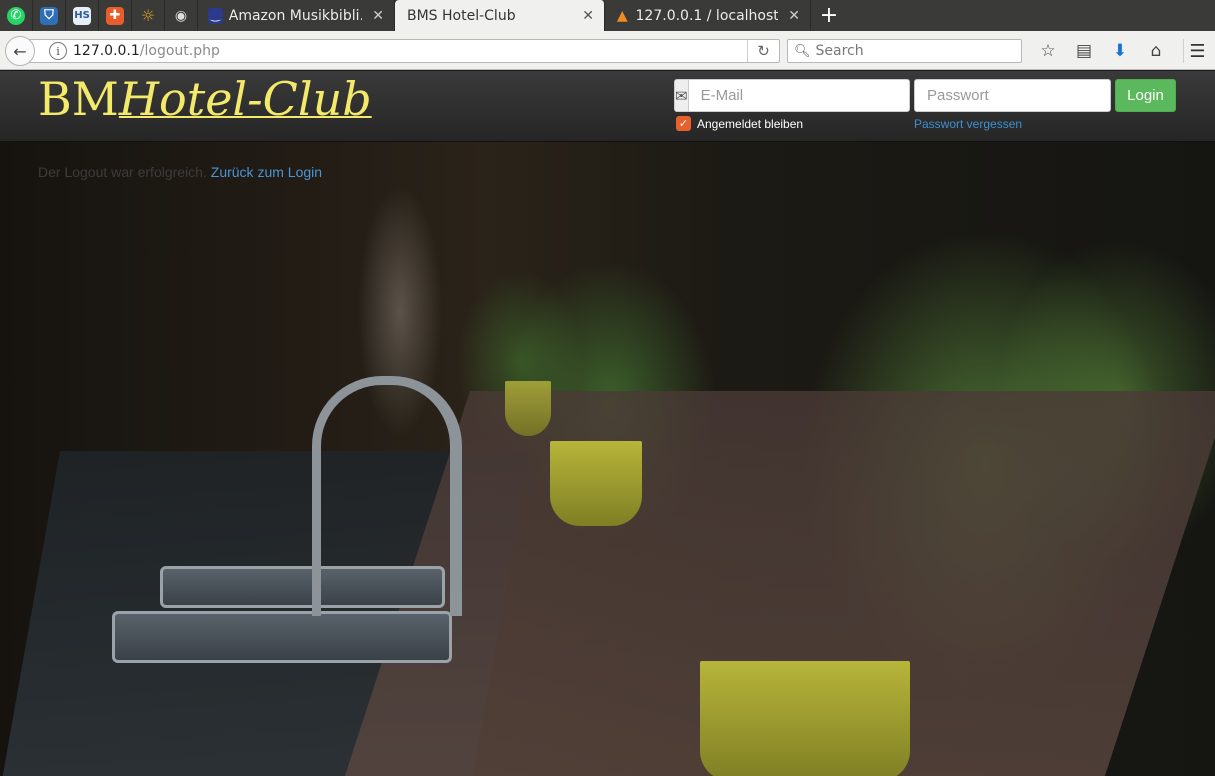 This screenshot has width=1215, height=776. I want to click on search-bar: 🔍︎ Search, so click(904, 51).